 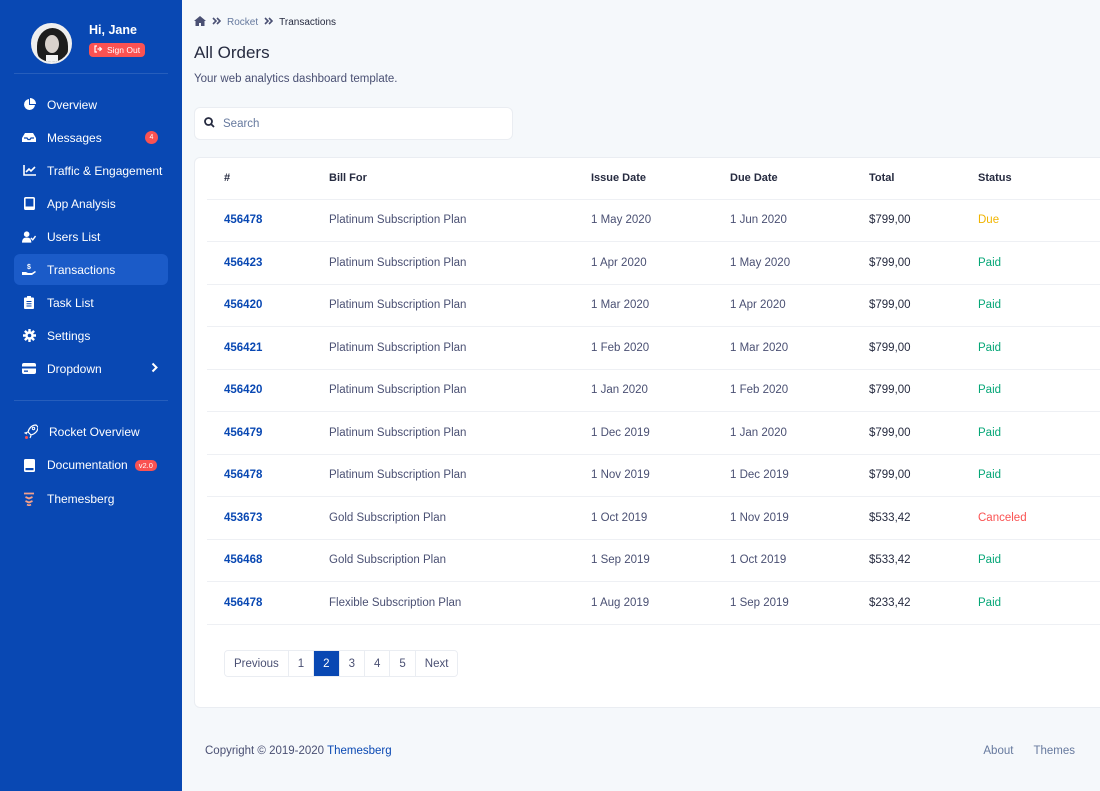 What do you see at coordinates (998, 751) in the screenshot?
I see `footer-link-about: About` at bounding box center [998, 751].